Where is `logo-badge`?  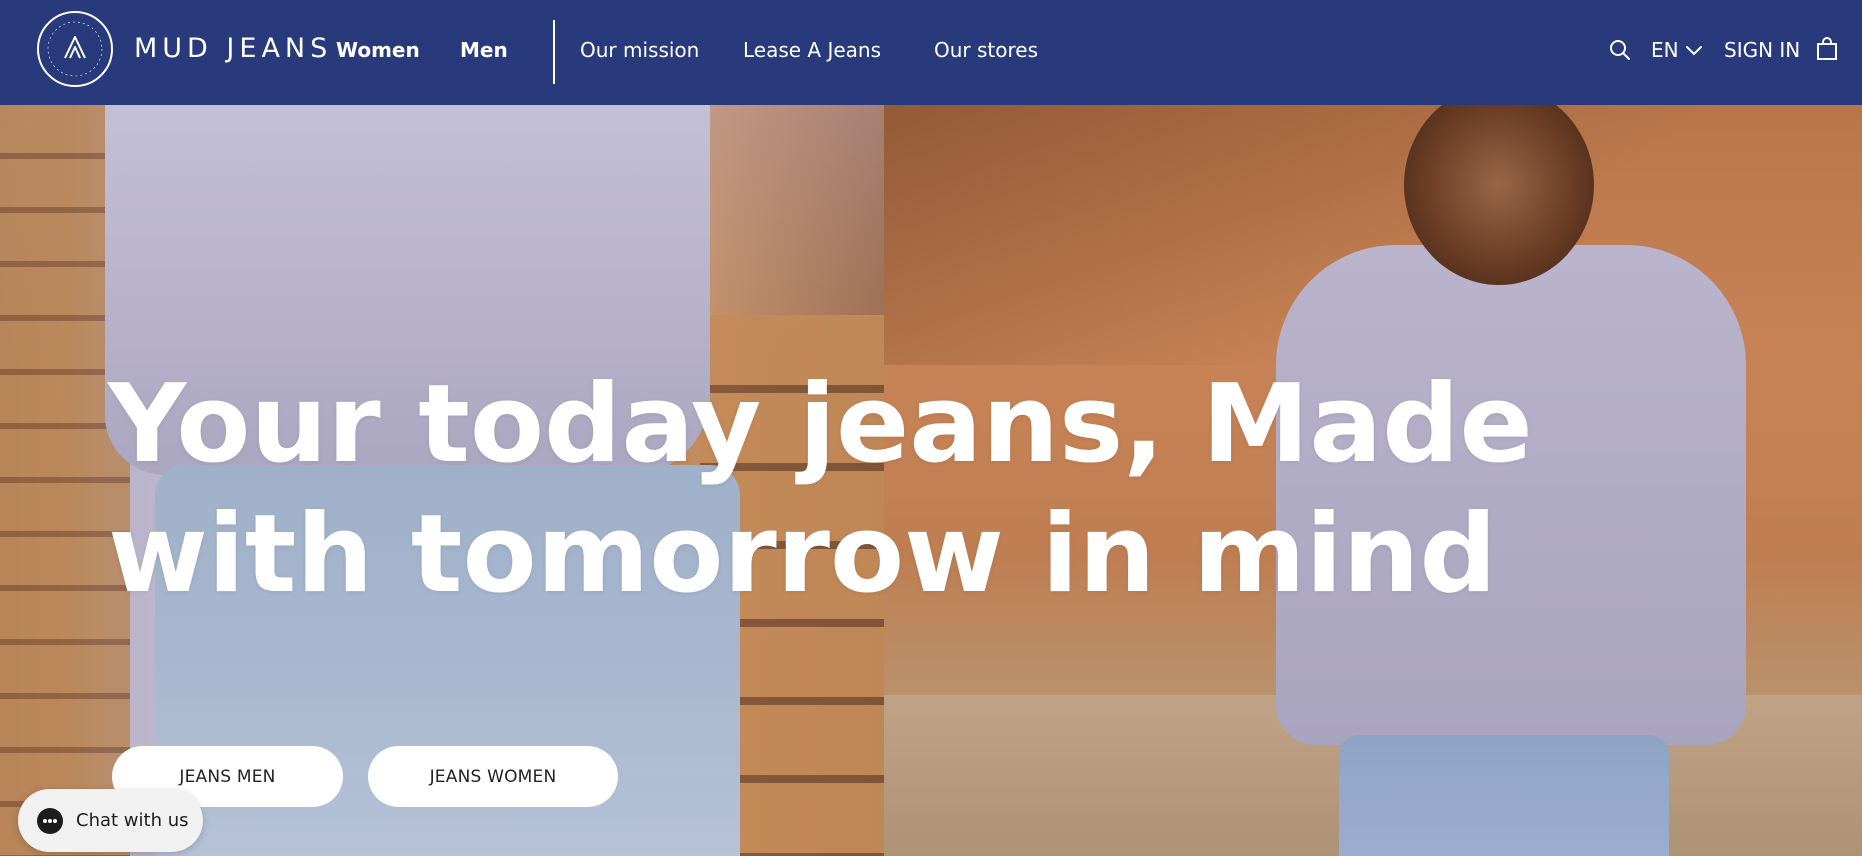 logo-badge is located at coordinates (75, 49).